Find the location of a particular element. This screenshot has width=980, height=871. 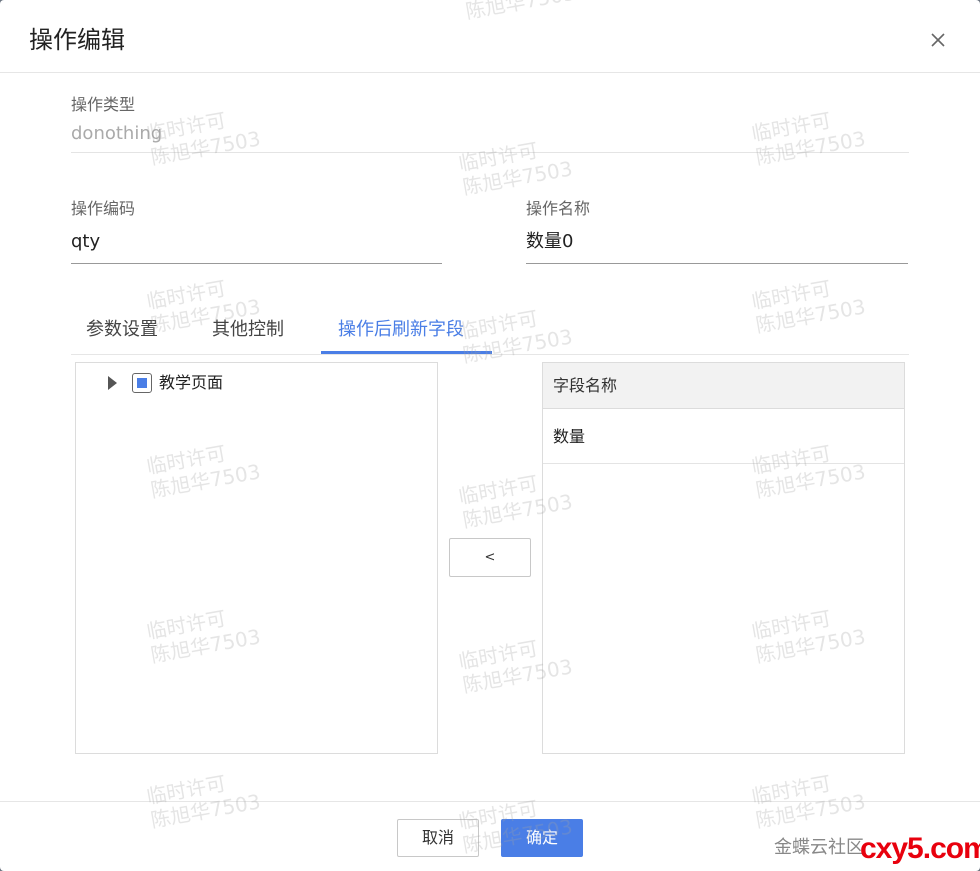

table-row: 数量 is located at coordinates (723, 436).